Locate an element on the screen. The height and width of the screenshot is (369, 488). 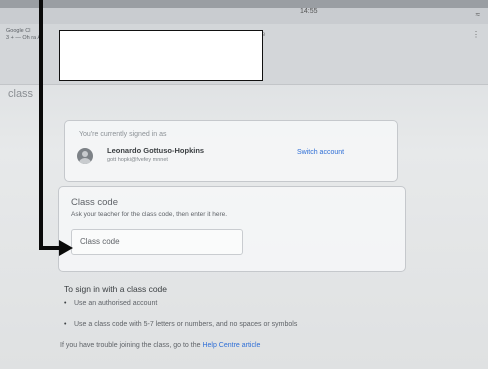
wifi-icon: ≈ is located at coordinates (477, 14).